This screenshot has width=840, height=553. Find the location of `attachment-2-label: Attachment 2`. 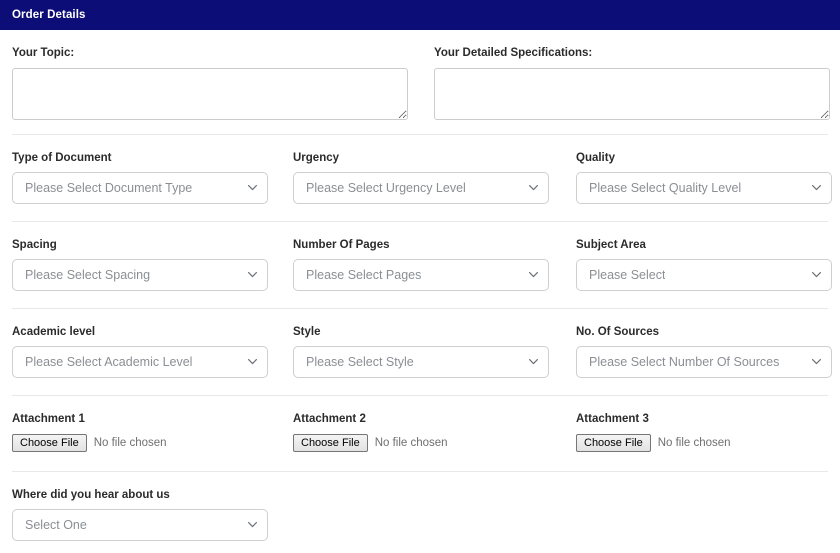

attachment-2-label: Attachment 2 is located at coordinates (329, 419).